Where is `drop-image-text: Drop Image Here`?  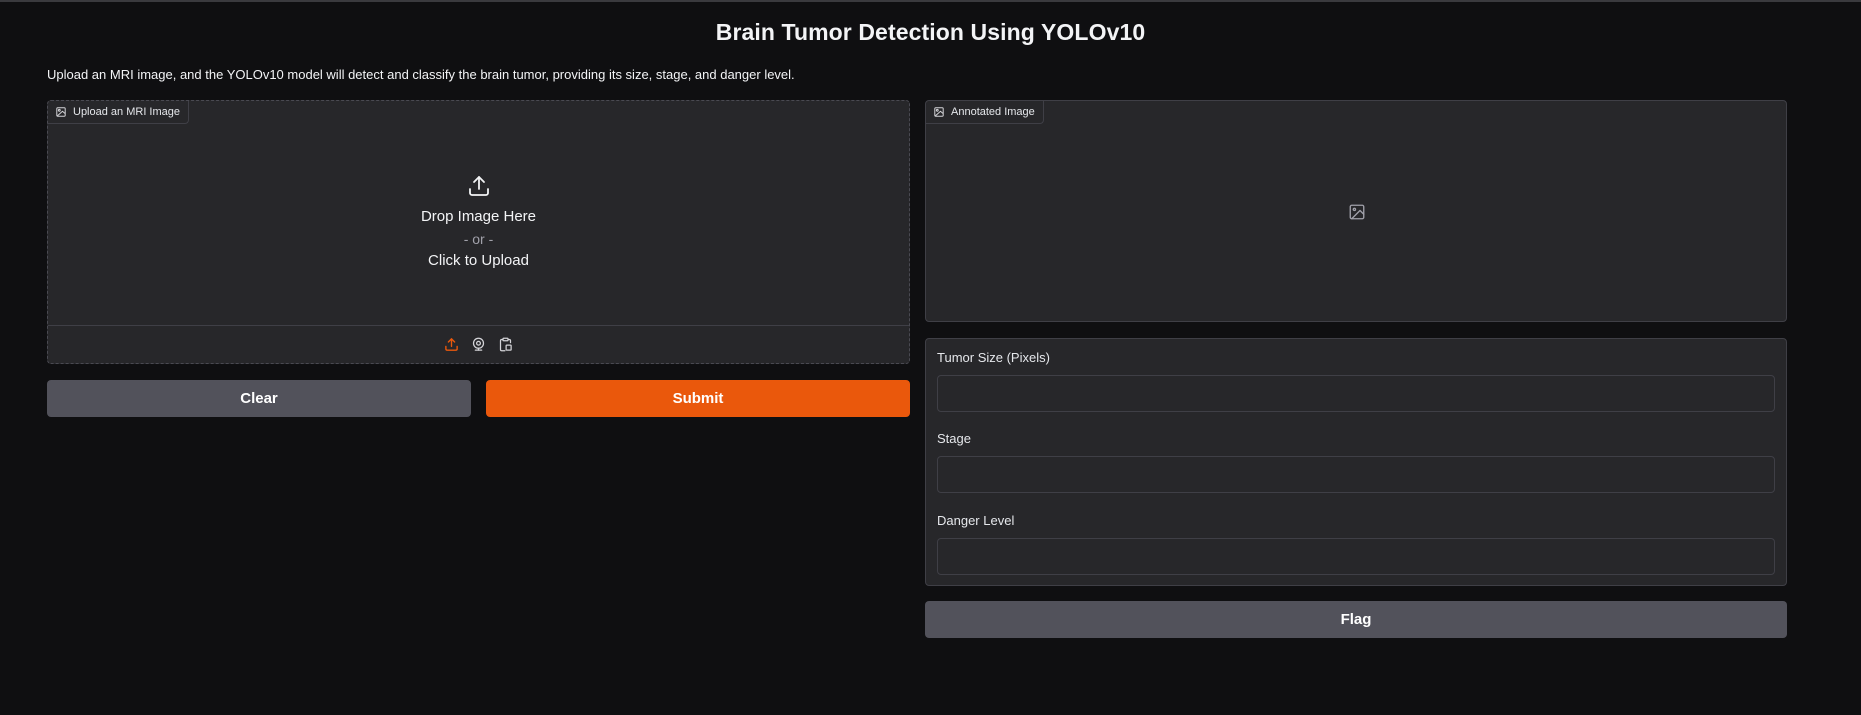 drop-image-text: Drop Image Here is located at coordinates (478, 216).